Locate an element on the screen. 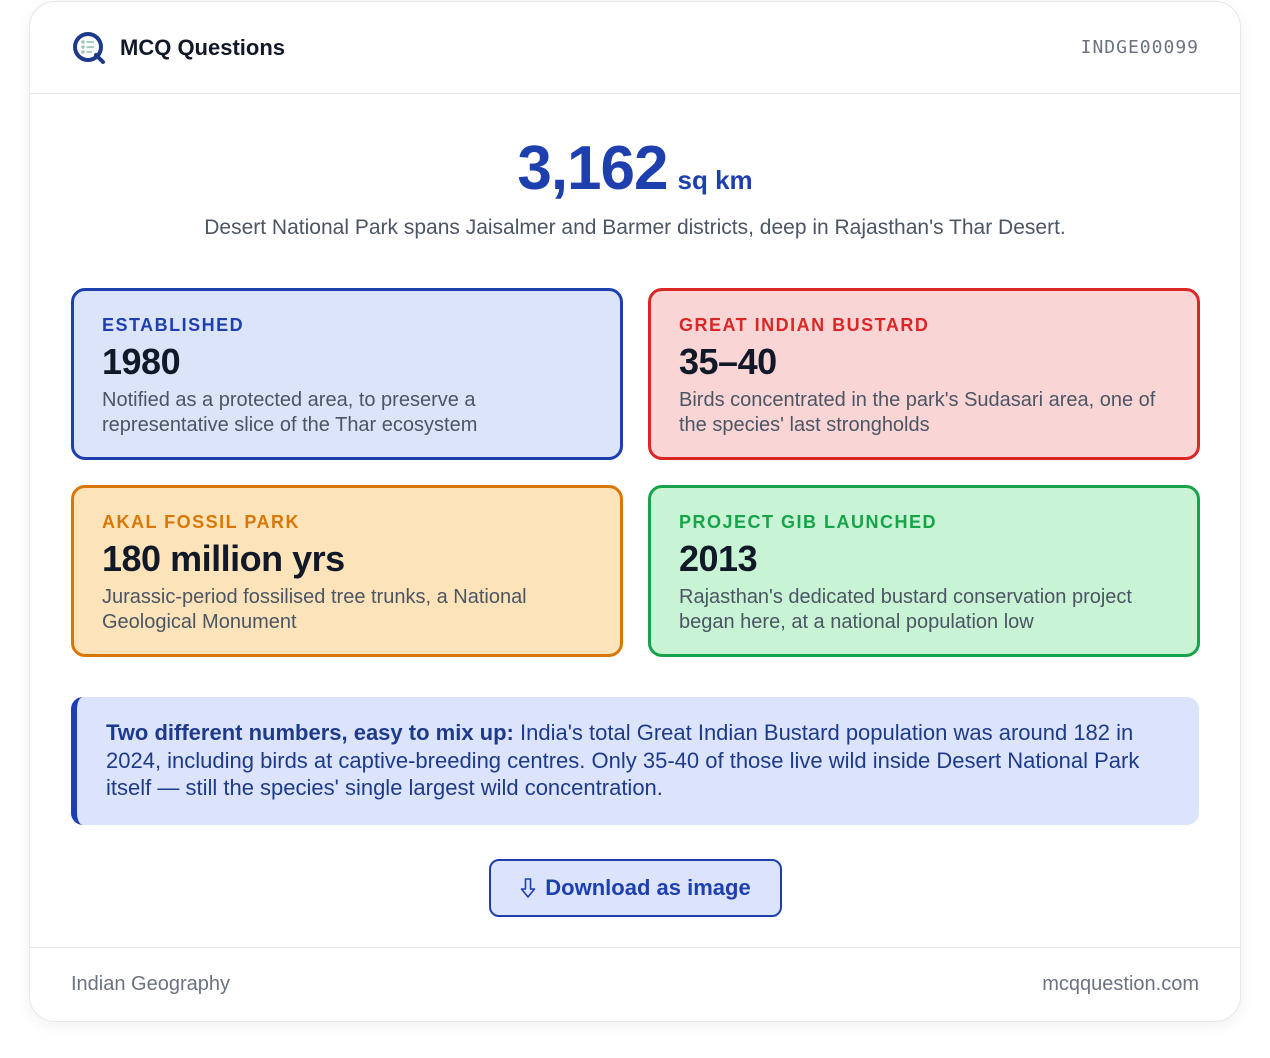  note-lead: Two different numbers, easy to mix up: is located at coordinates (310, 732).